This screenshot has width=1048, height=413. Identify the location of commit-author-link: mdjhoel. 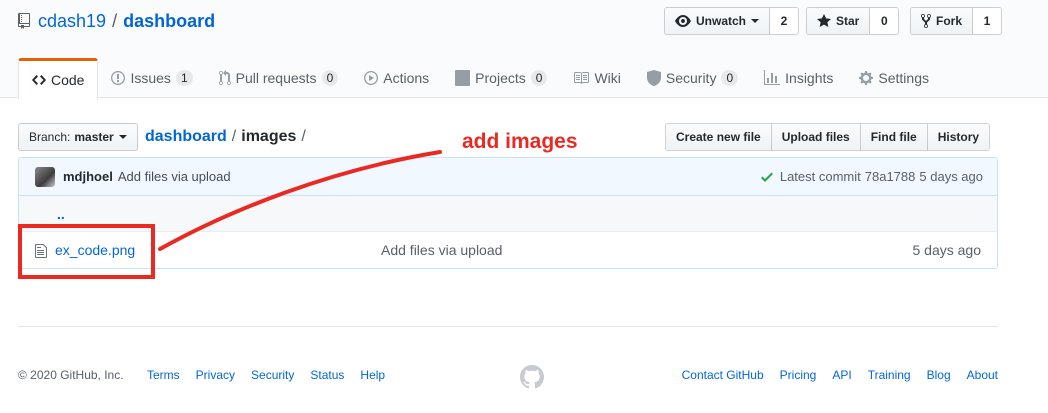
(88, 176).